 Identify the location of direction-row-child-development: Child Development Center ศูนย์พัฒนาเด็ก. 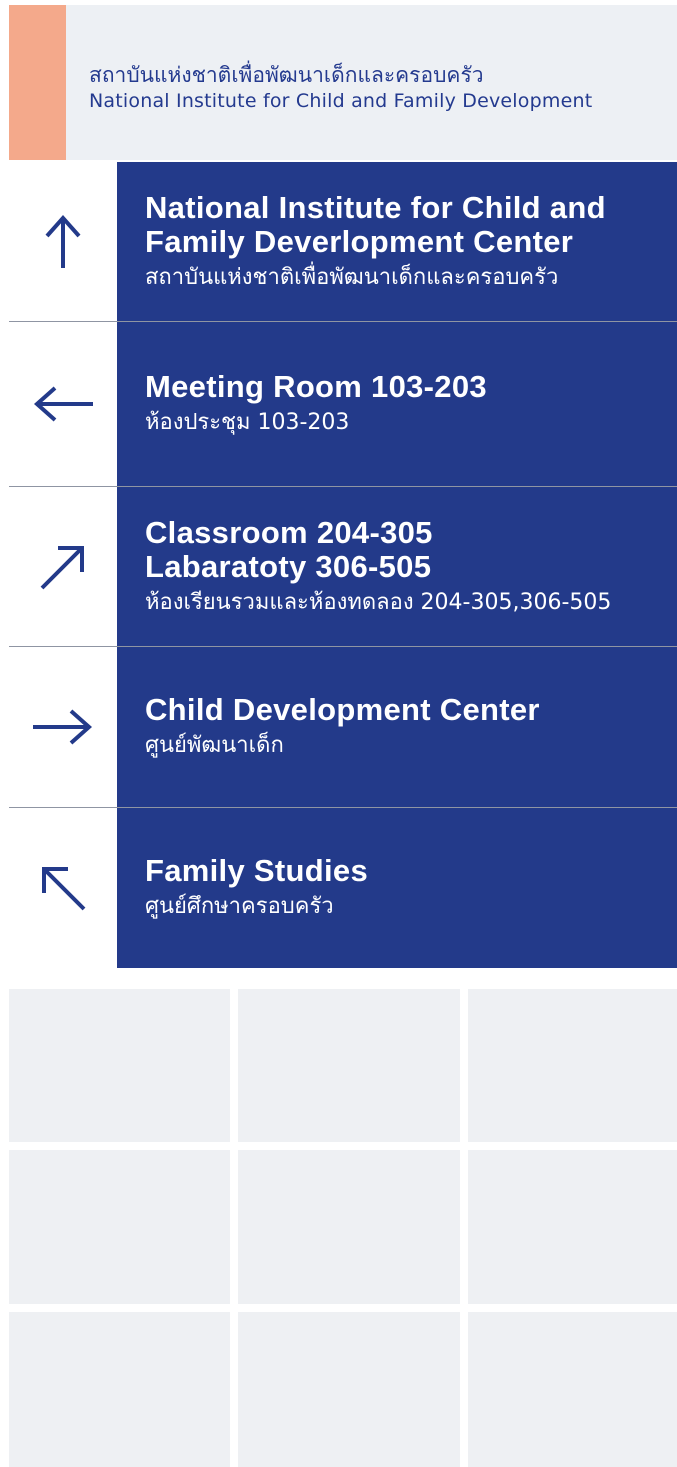
(343, 727).